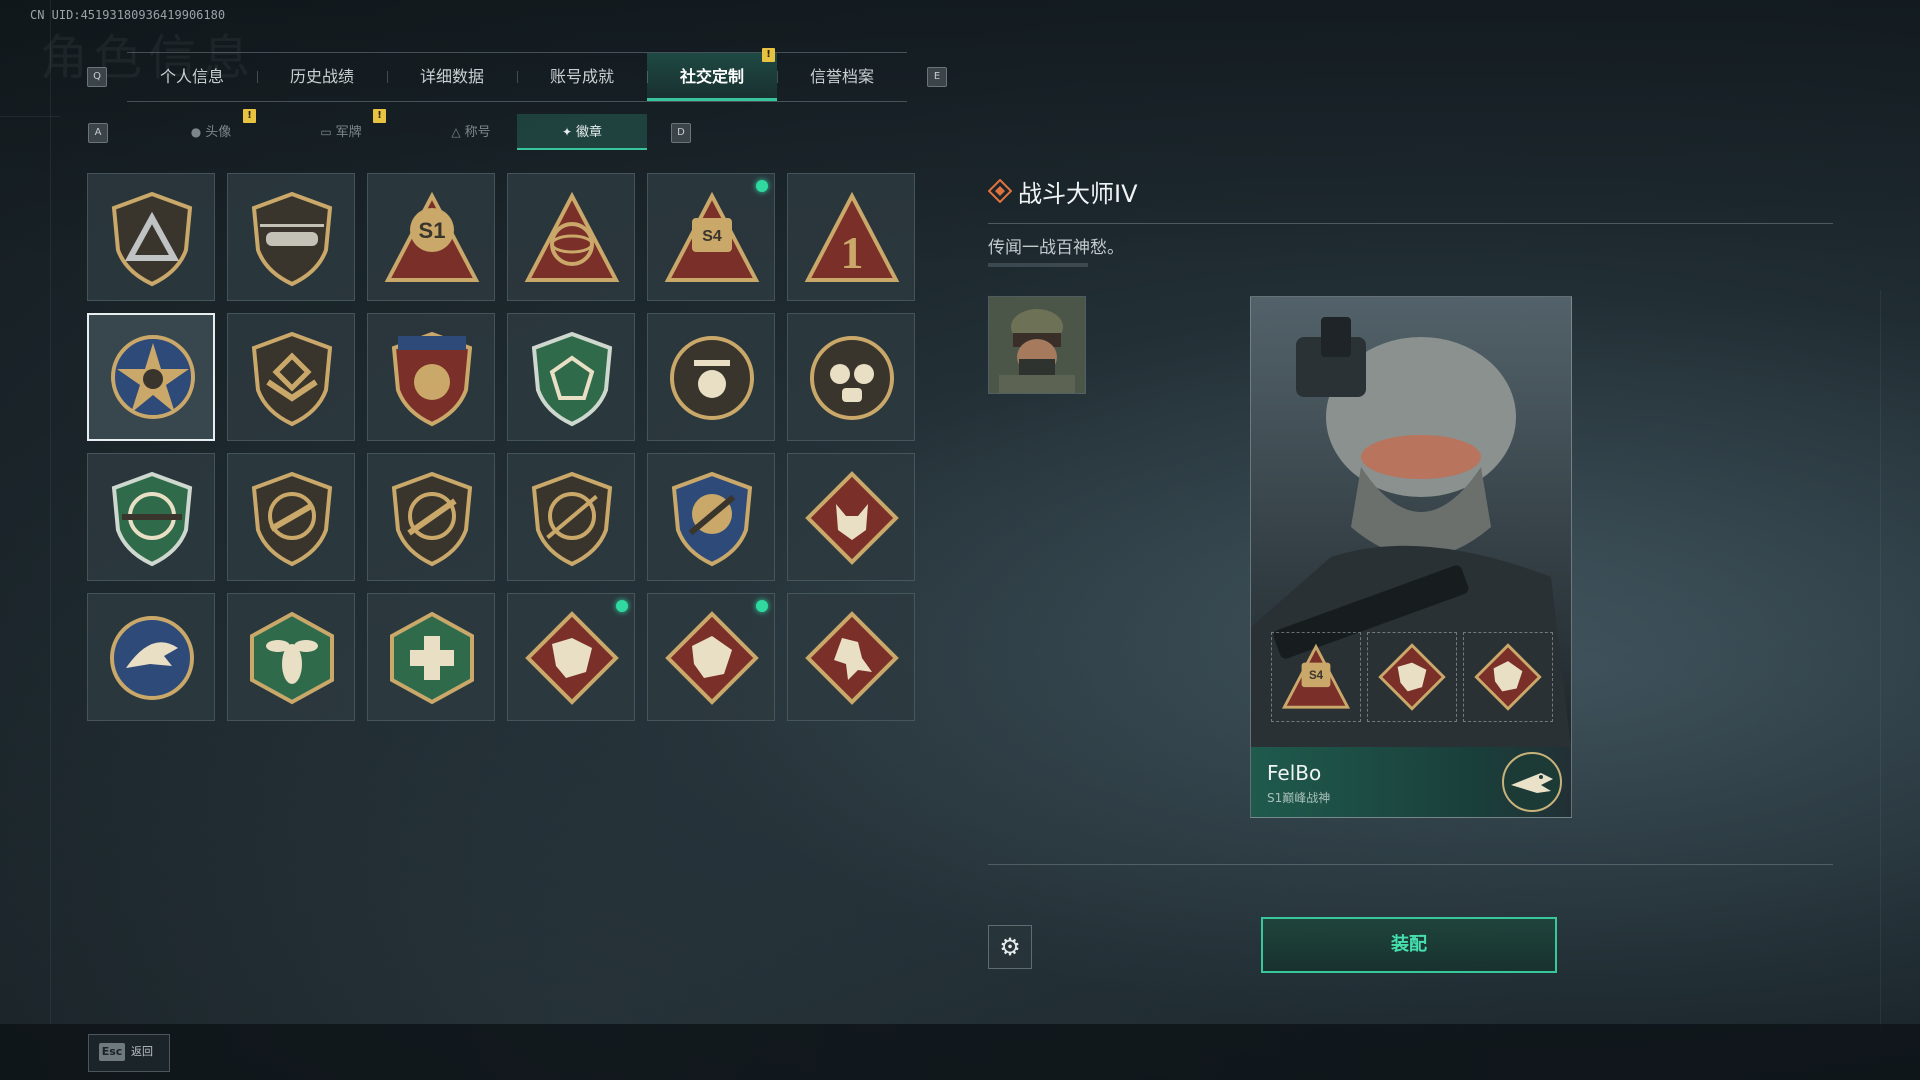 The image size is (1920, 1080). What do you see at coordinates (97, 77) in the screenshot?
I see `tab-prev-key-hint: Q` at bounding box center [97, 77].